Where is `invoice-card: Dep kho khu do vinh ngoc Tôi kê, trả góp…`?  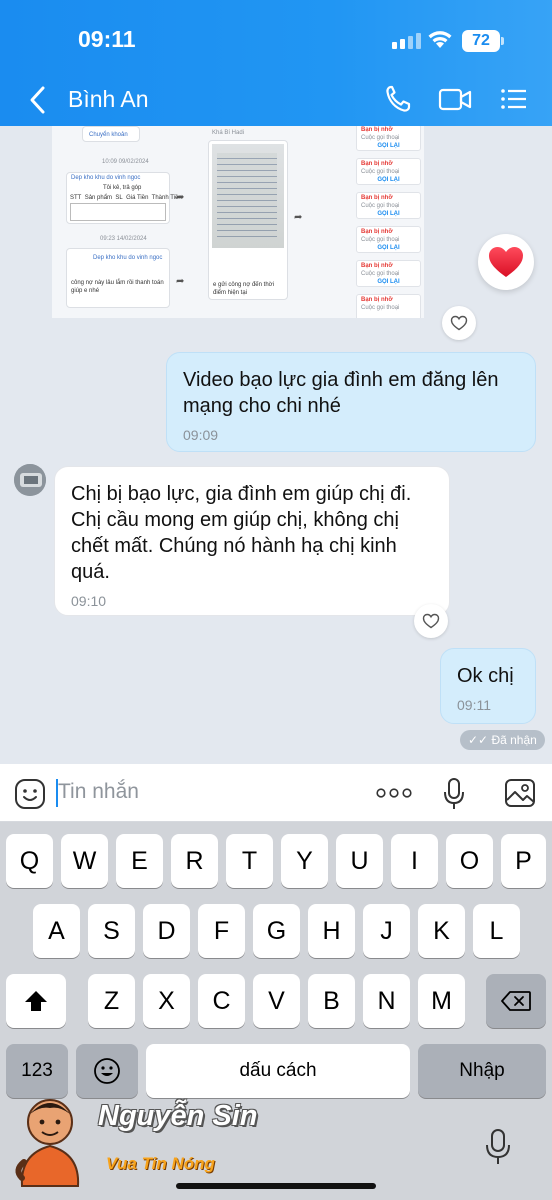
invoice-card: Dep kho khu do vinh ngoc Tôi kê, trả góp… is located at coordinates (124, 198).